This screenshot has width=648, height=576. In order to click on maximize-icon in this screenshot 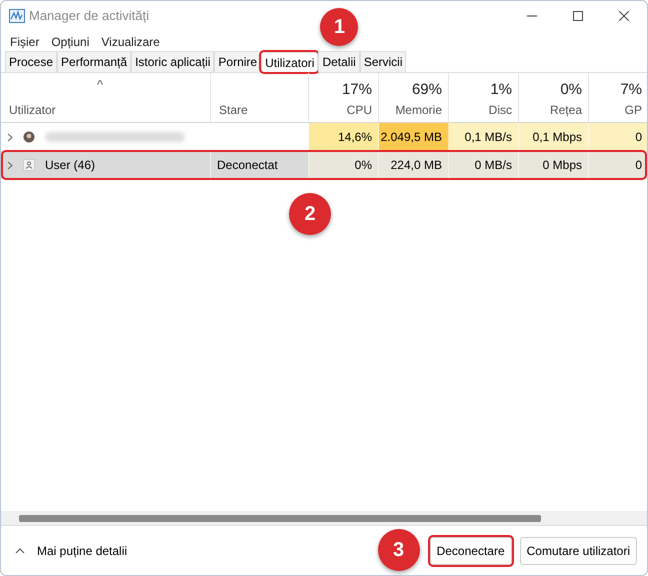, I will do `click(578, 16)`.